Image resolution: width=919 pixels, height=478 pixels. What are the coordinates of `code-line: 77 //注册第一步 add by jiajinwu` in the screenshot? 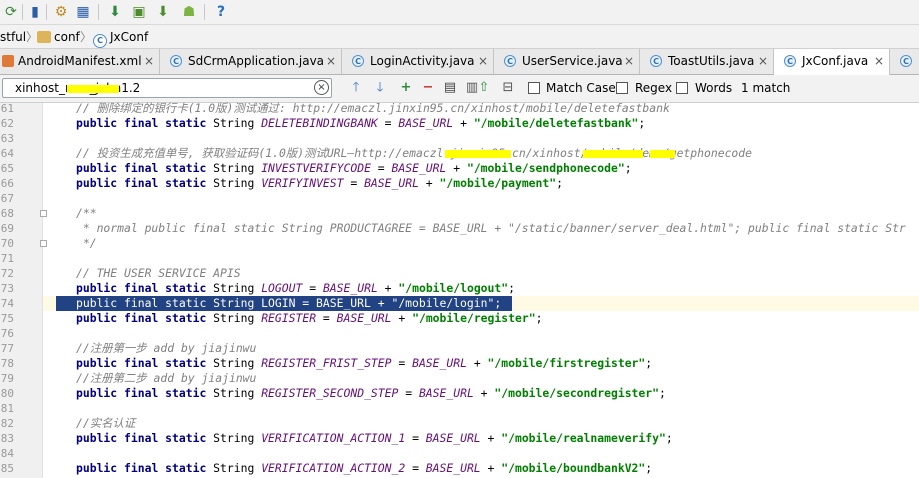 It's located at (459, 348).